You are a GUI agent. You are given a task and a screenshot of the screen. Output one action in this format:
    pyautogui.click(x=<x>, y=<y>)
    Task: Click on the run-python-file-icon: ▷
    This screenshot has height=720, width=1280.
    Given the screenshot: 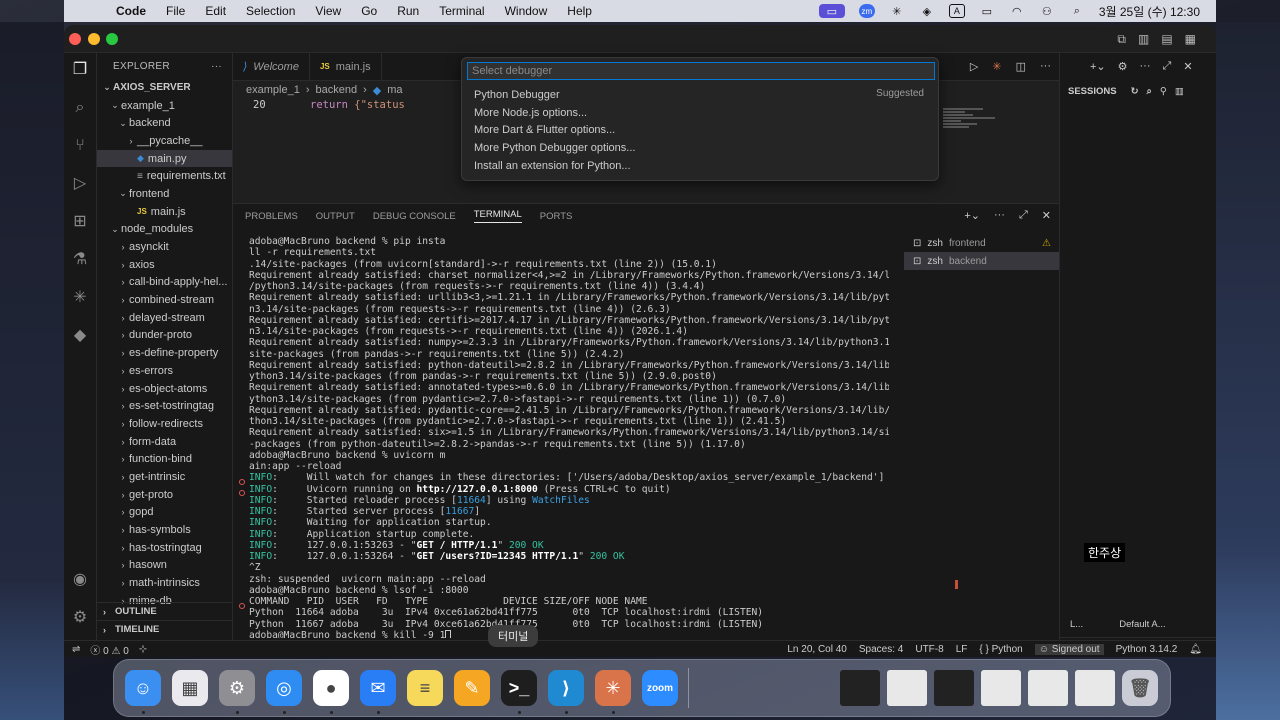 What is the action you would take?
    pyautogui.click(x=974, y=66)
    